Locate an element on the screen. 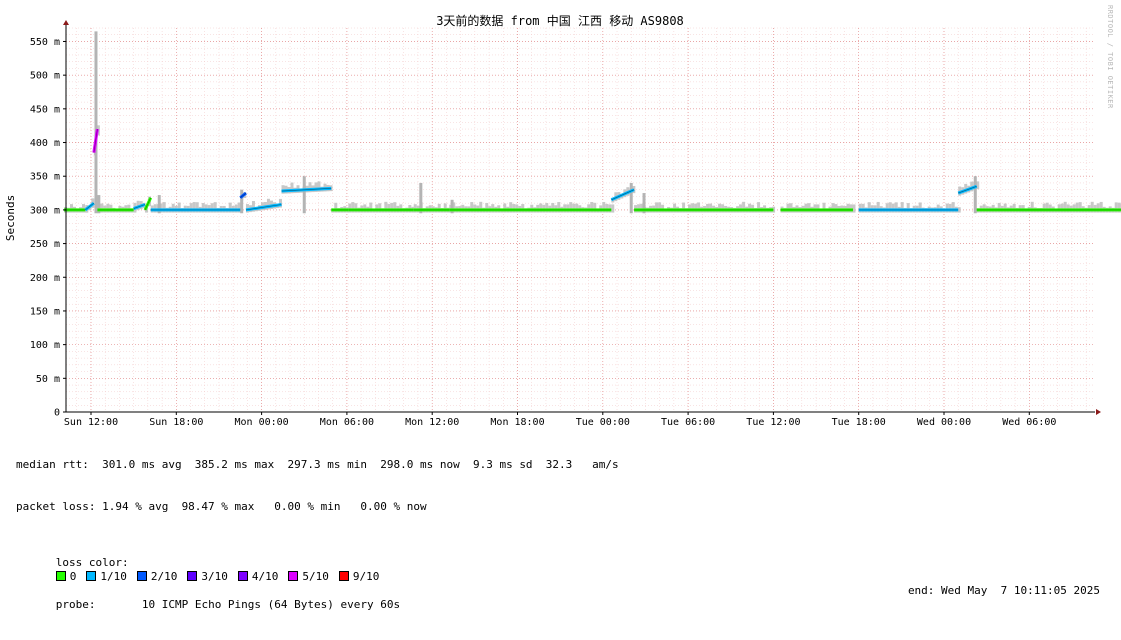  y-tick-label: 450 m is located at coordinates (45, 109).